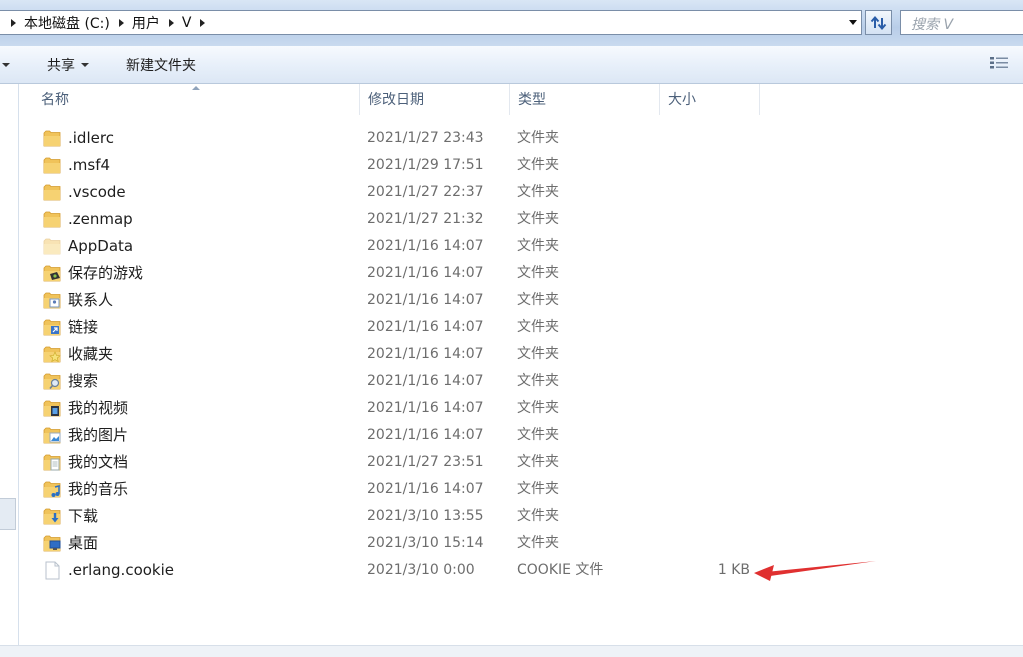 The width and height of the screenshot is (1023, 657). I want to click on file-row: 我的图片 2021/1/16 14:07 文件夹, so click(521, 435).